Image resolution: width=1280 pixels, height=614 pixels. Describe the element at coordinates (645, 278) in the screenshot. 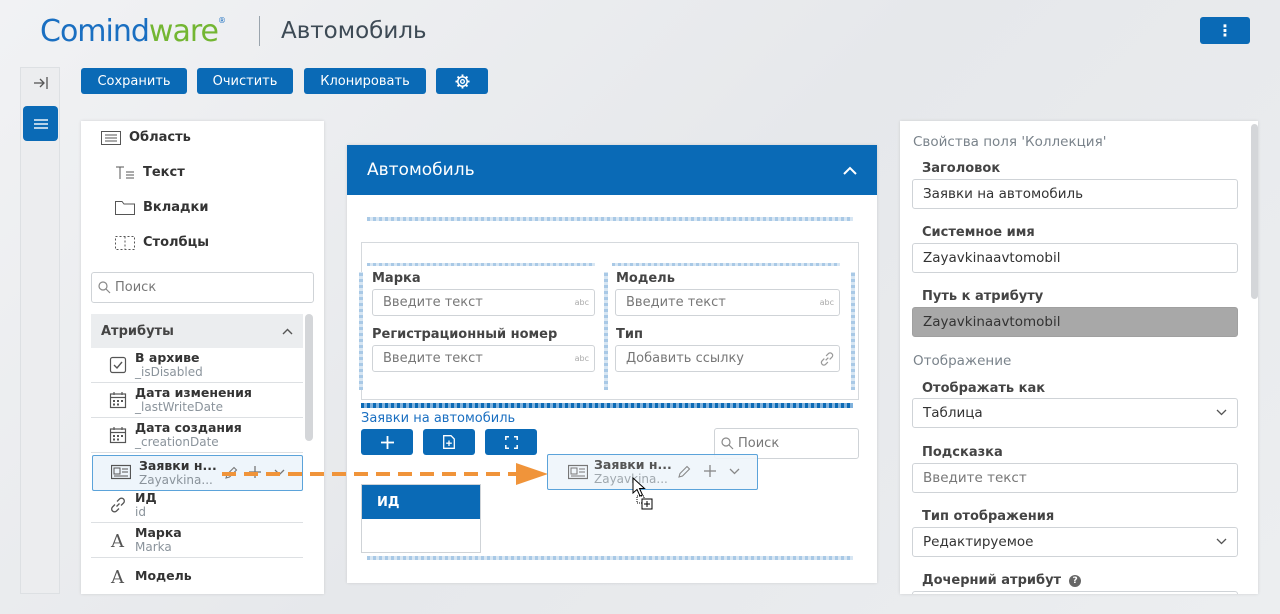

I see `field-label-model: Модель` at that location.